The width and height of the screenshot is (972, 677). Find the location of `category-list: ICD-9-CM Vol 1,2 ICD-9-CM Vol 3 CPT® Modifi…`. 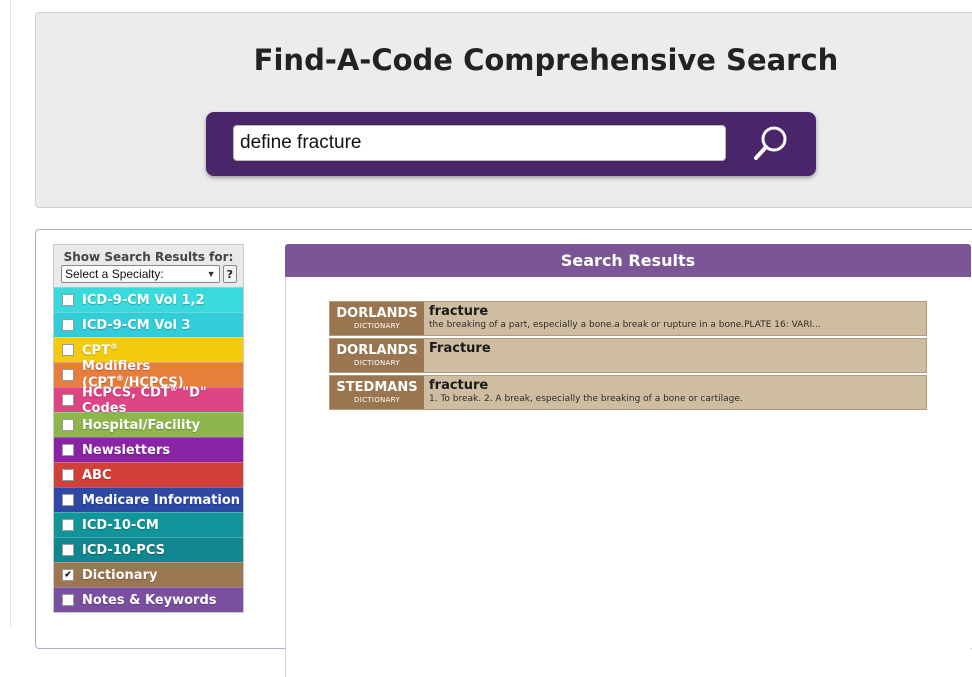

category-list: ICD-9-CM Vol 1,2 ICD-9-CM Vol 3 CPT® Modifi… is located at coordinates (148, 449).